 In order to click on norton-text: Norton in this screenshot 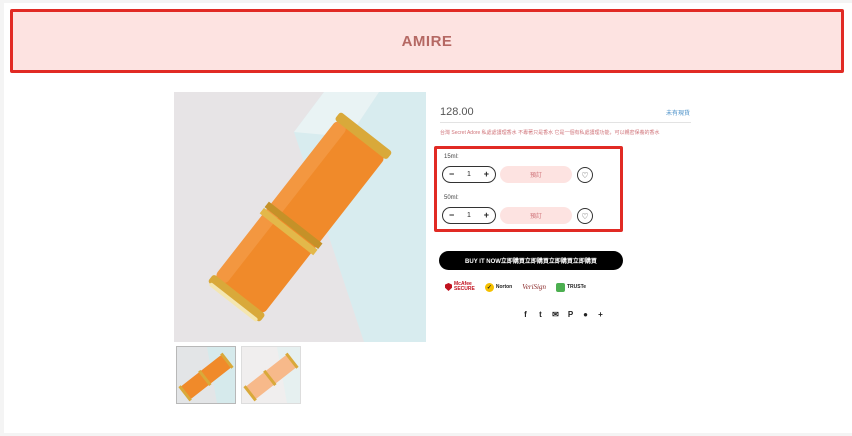, I will do `click(504, 287)`.